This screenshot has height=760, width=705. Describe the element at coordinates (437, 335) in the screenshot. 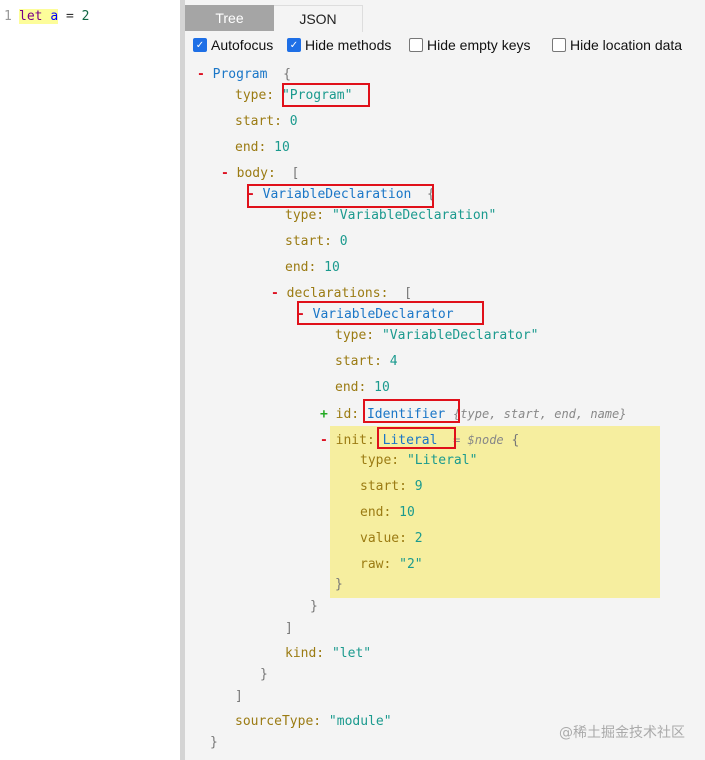

I see `field-type: type: "VariableDeclarator"` at that location.